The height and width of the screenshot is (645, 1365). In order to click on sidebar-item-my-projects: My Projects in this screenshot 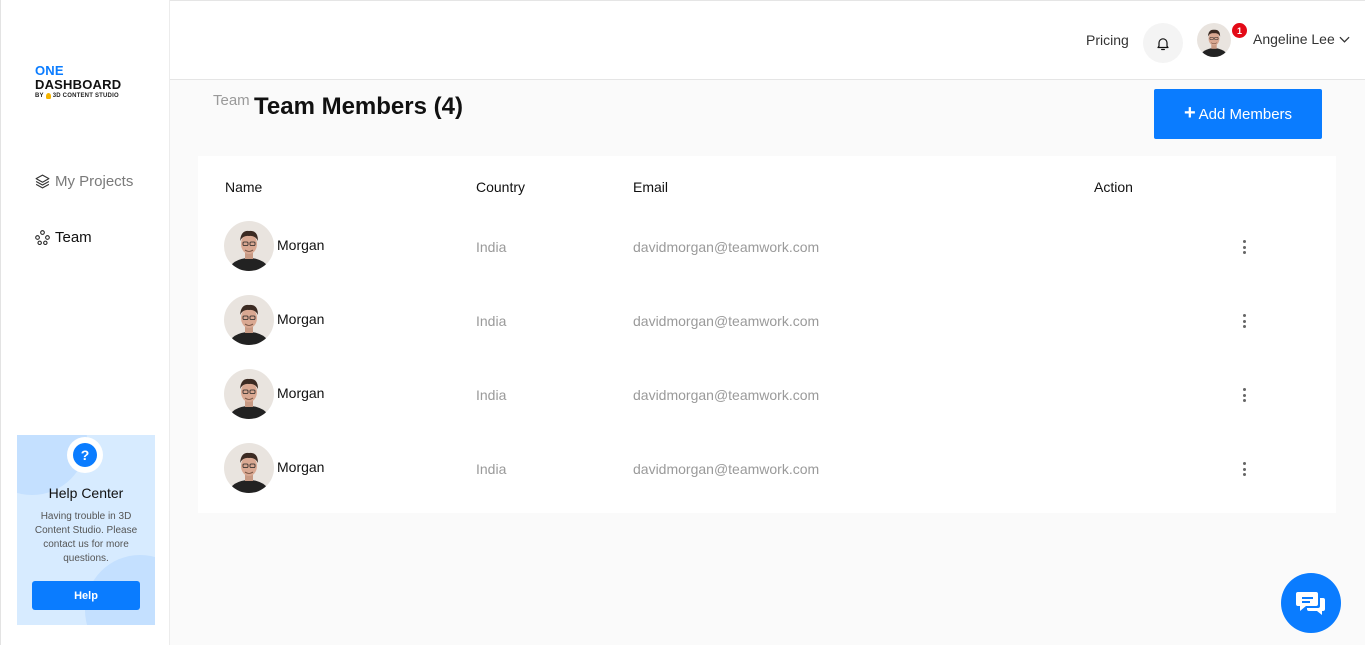, I will do `click(83, 181)`.